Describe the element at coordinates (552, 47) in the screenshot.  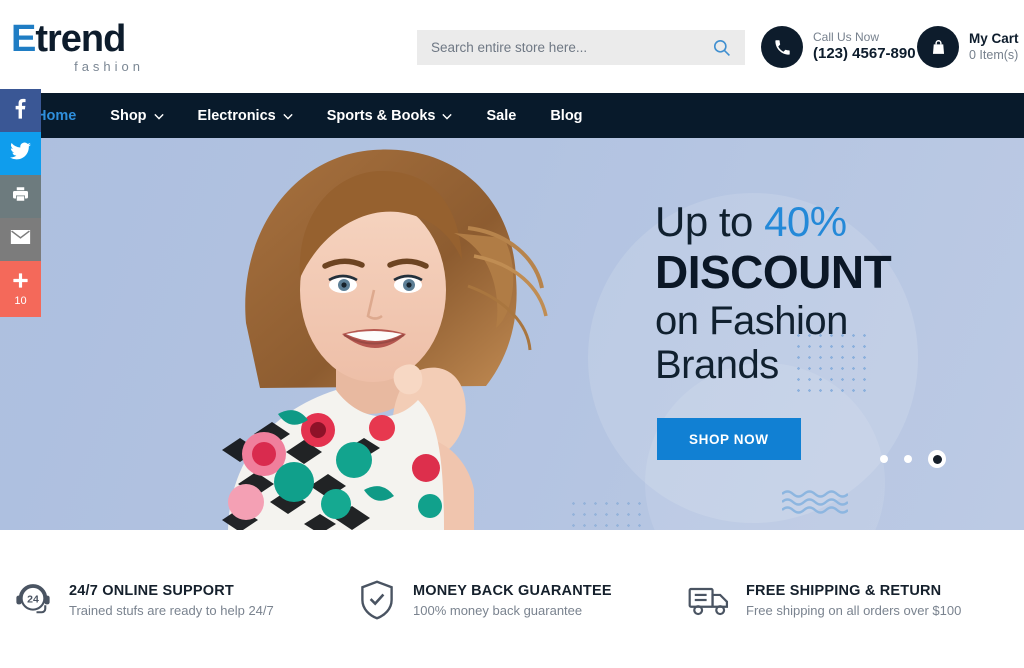
I see `search-input` at that location.